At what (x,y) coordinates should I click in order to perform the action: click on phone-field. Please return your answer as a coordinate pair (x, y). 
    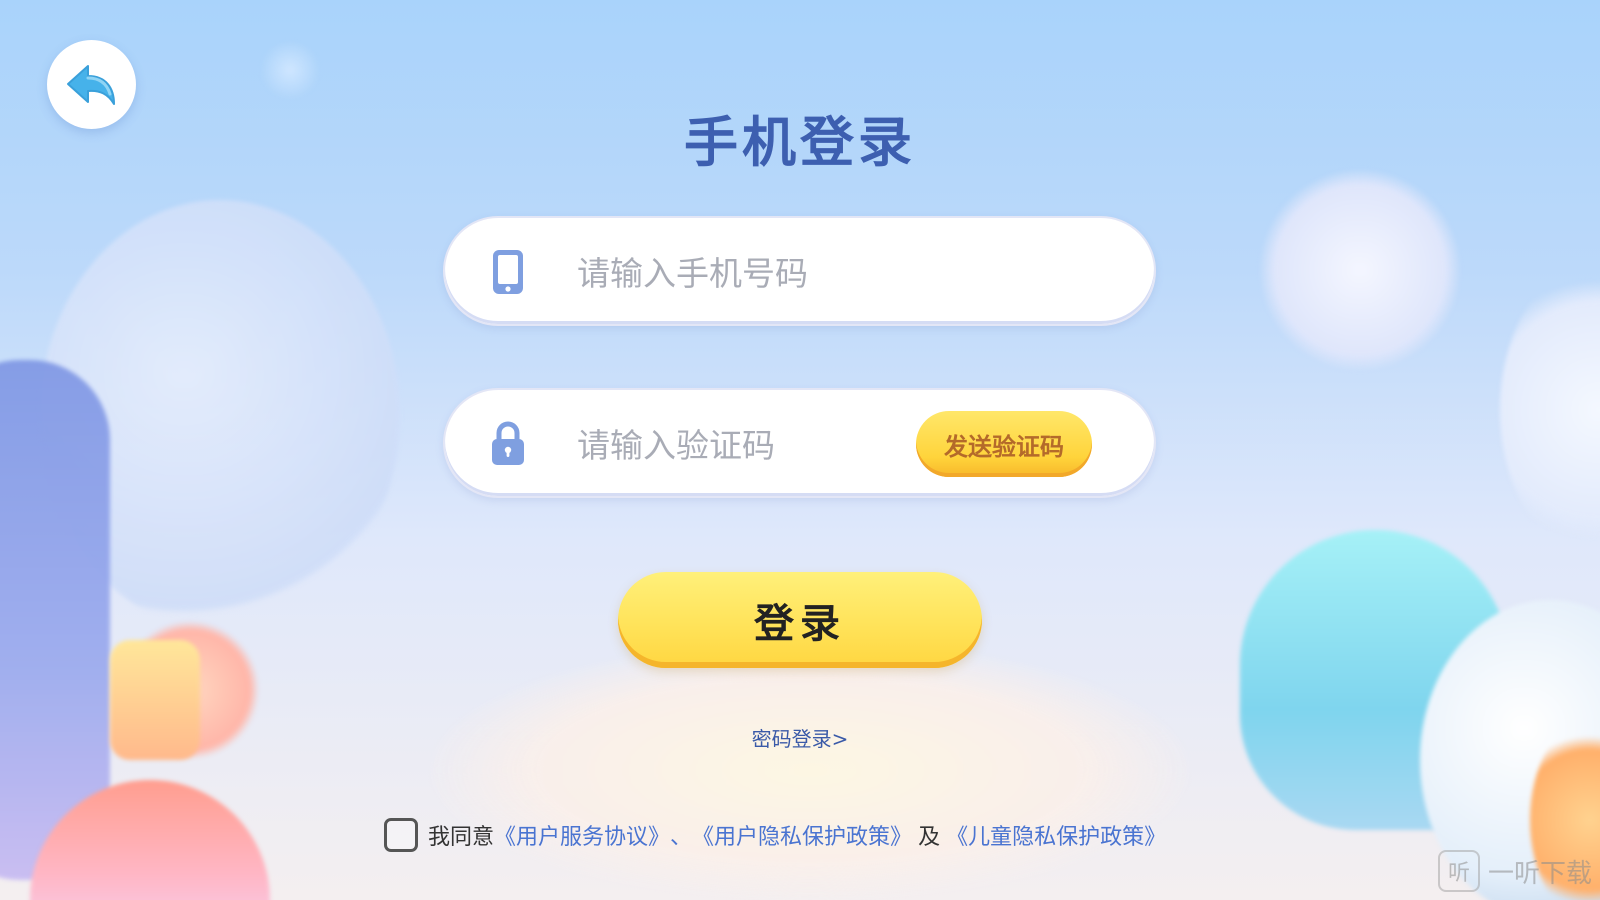
    Looking at the image, I should click on (799, 271).